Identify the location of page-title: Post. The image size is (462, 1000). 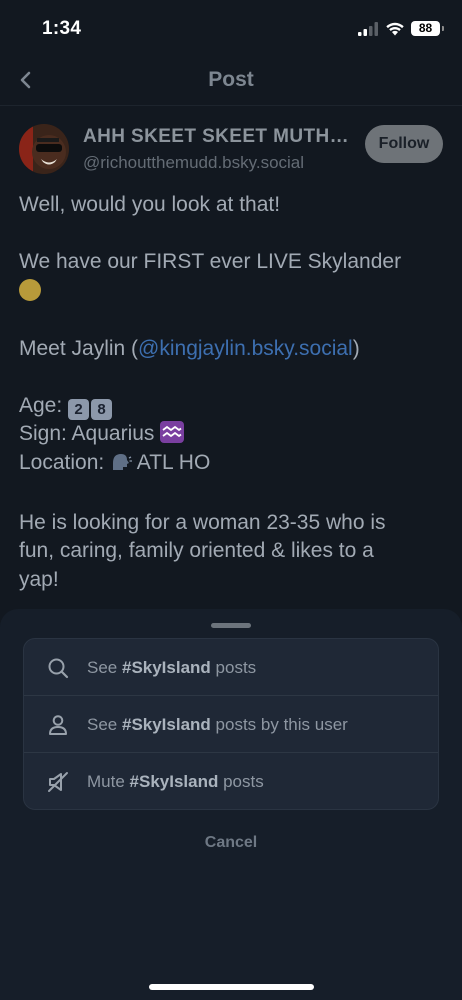
(231, 79).